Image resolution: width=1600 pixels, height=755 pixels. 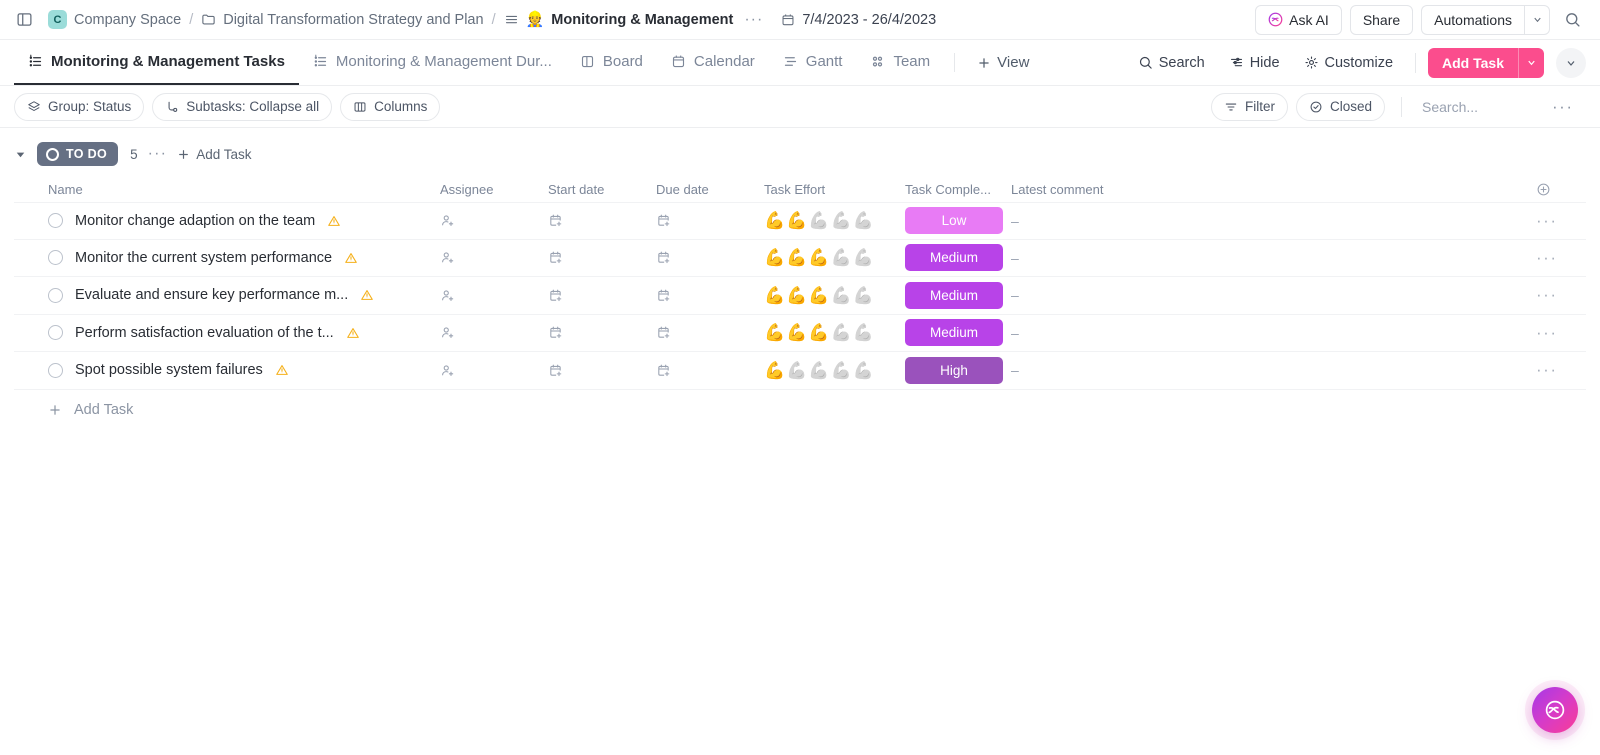 What do you see at coordinates (1298, 19) in the screenshot?
I see `ask-ai-button: Ask AI` at bounding box center [1298, 19].